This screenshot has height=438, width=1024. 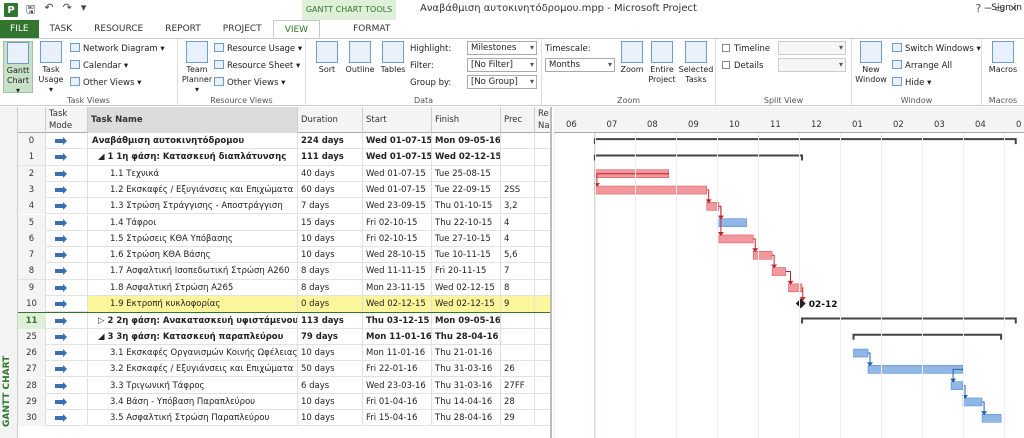 What do you see at coordinates (193, 271) in the screenshot?
I see `task-name-cell: 1.7 Ασφαλτική Ισοπεδωτική Στρώση Α260` at bounding box center [193, 271].